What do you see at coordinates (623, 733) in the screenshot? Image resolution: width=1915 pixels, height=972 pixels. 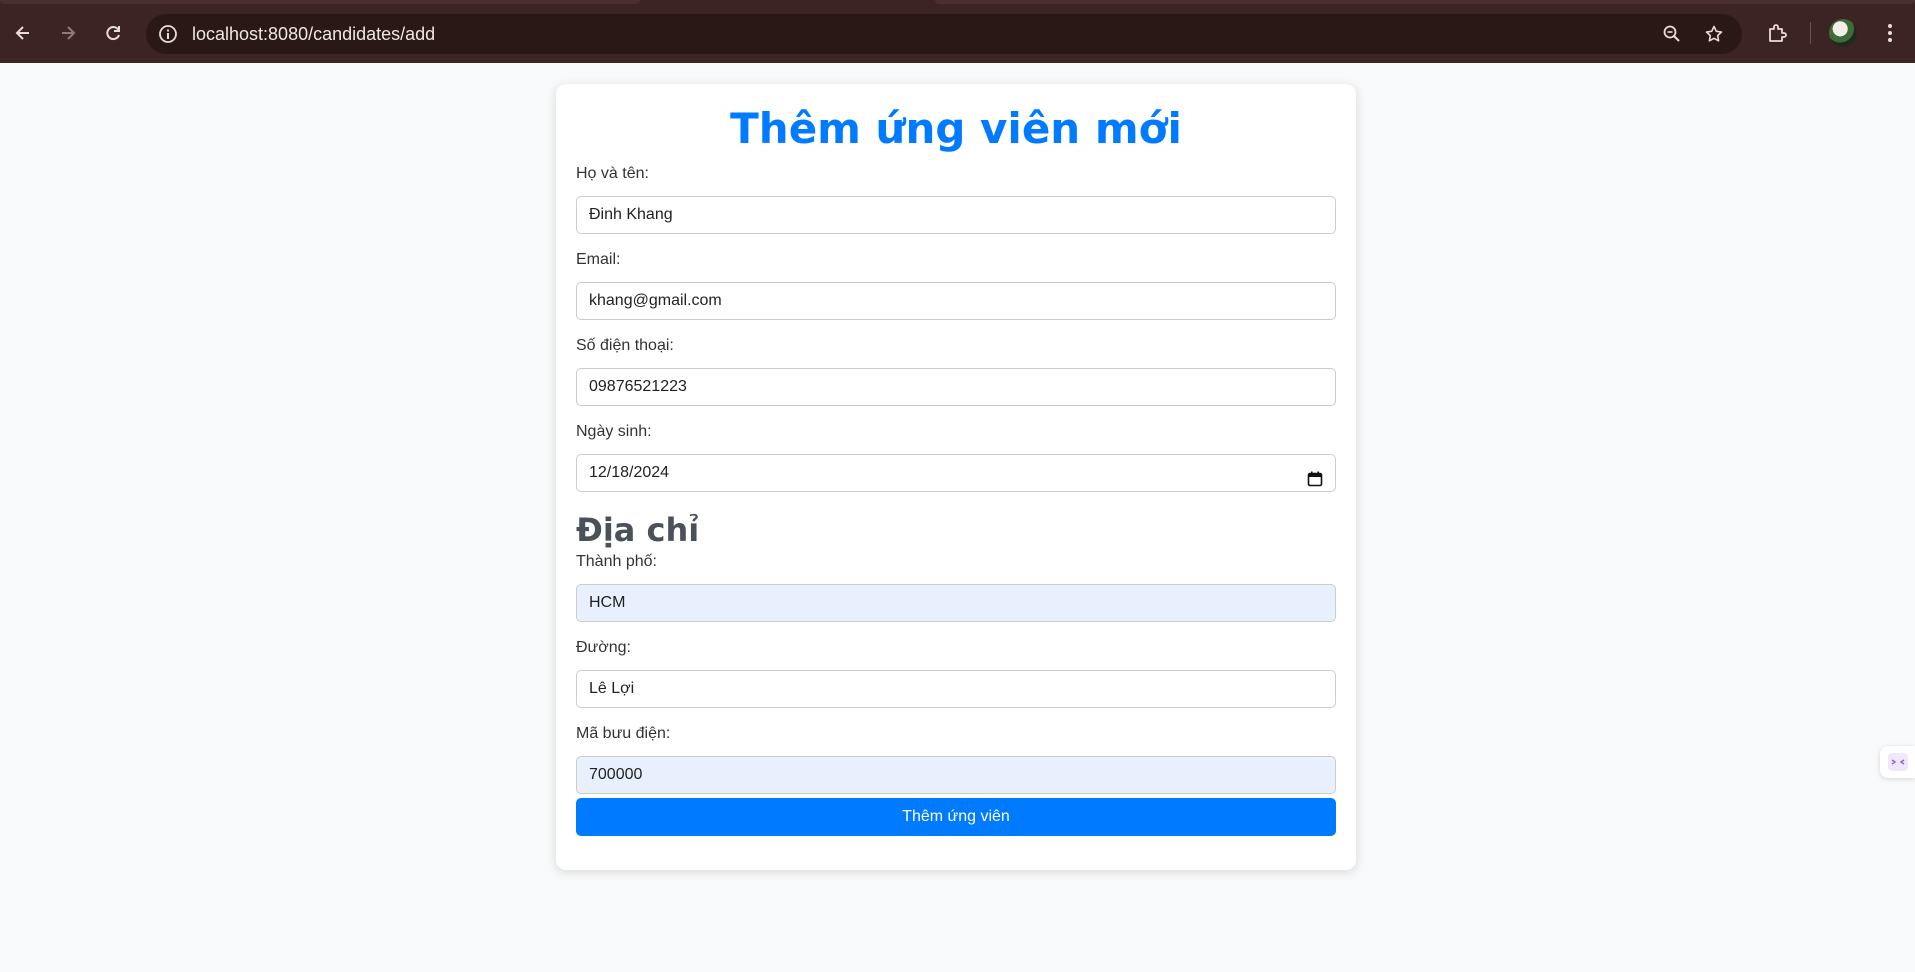 I see `zip-label: Mã bưu điện:` at bounding box center [623, 733].